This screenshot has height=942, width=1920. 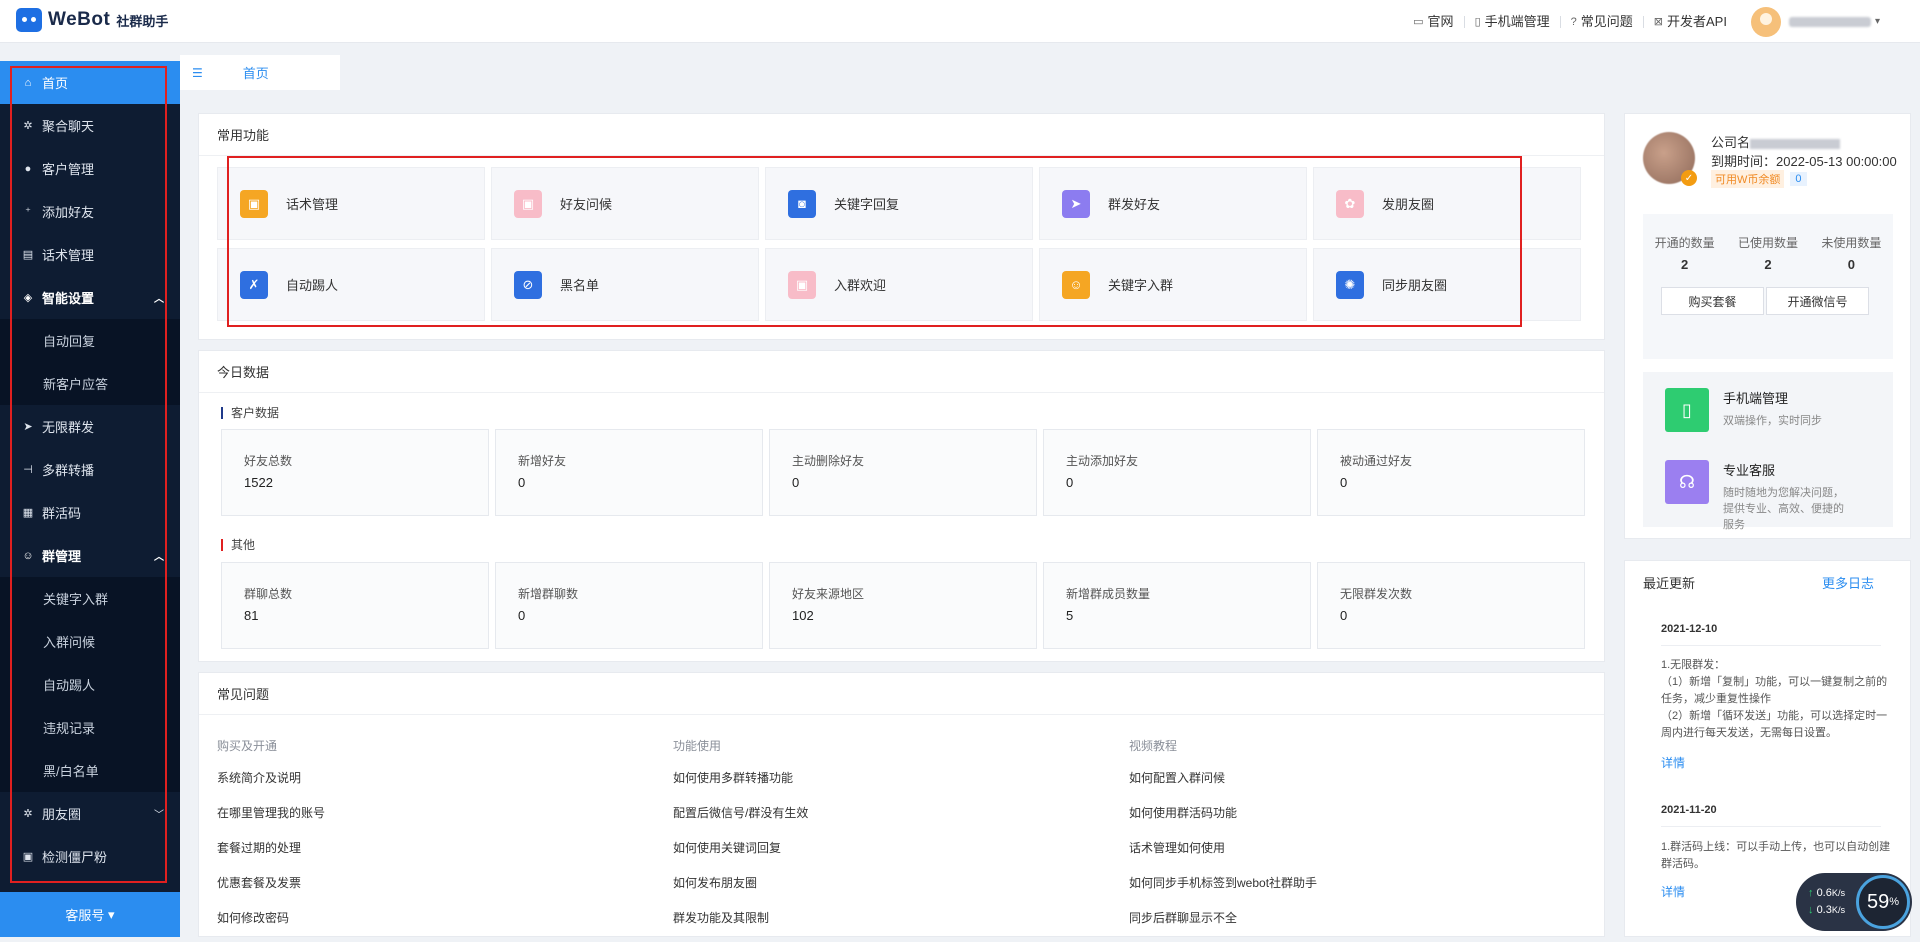 What do you see at coordinates (92, 20) in the screenshot?
I see `logo: WeBot 社群助手` at bounding box center [92, 20].